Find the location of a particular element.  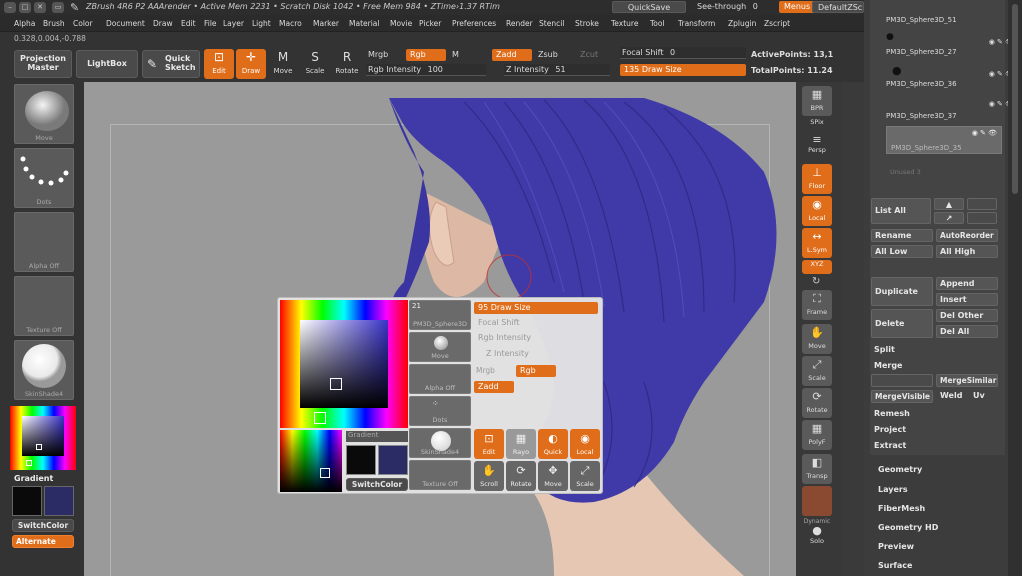

popup-rgb-intensity-slider: Rgb Intensity is located at coordinates (536, 338).